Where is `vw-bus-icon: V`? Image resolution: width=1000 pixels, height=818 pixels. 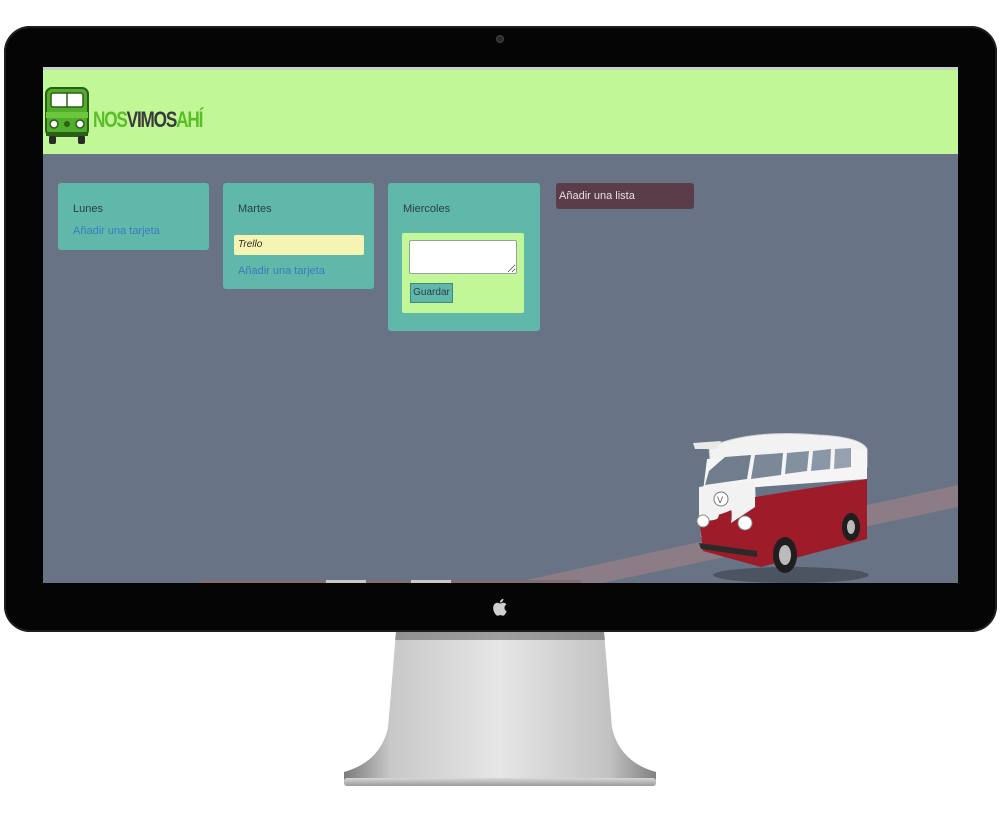
vw-bus-icon: V is located at coordinates (781, 508).